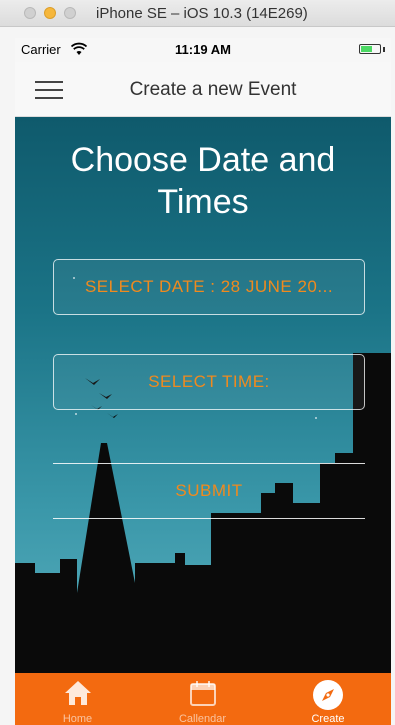 The width and height of the screenshot is (395, 725). What do you see at coordinates (209, 382) in the screenshot?
I see `select-time-button: SELECT TIME:` at bounding box center [209, 382].